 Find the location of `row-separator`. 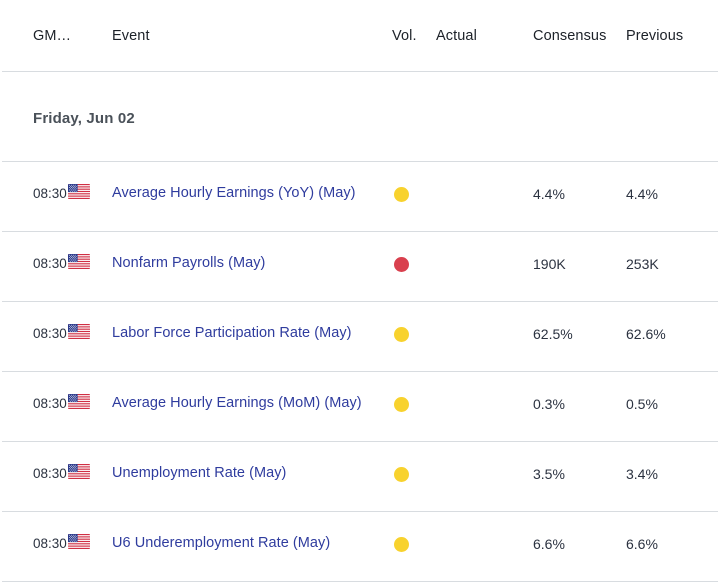

row-separator is located at coordinates (360, 581).